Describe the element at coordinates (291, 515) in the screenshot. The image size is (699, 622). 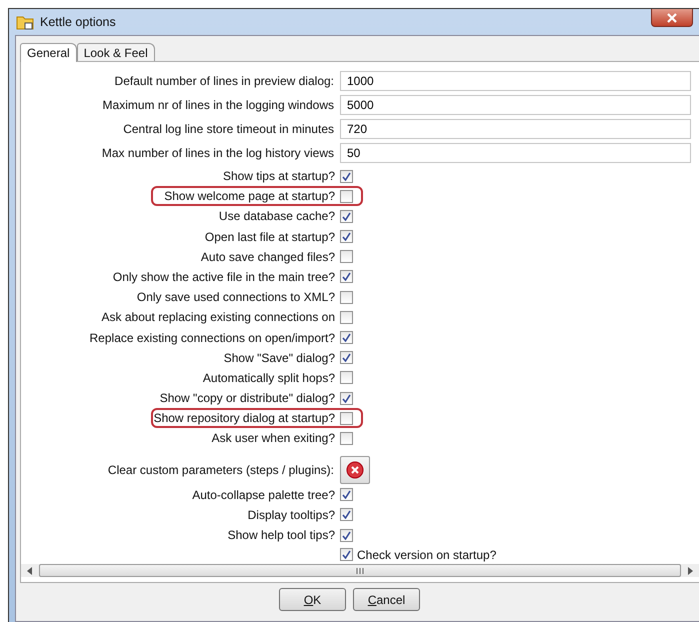
I see `checkbox-label: Display tooltips?` at that location.